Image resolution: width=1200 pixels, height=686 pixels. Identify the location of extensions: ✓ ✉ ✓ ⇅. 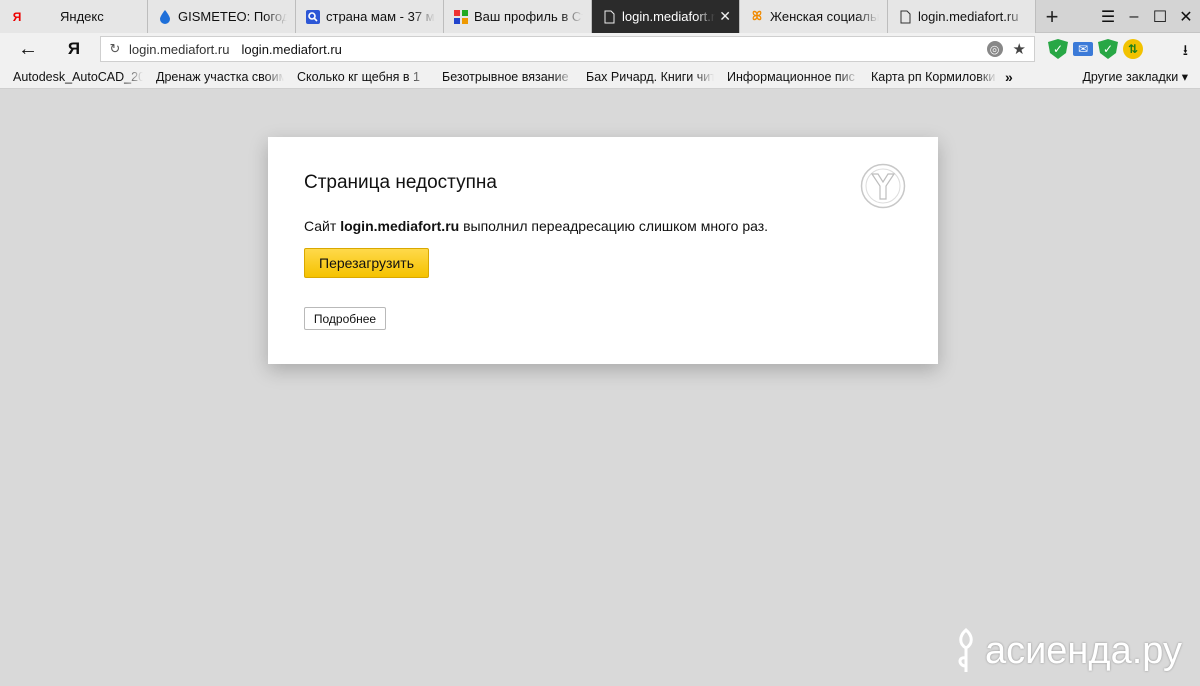
(1098, 49).